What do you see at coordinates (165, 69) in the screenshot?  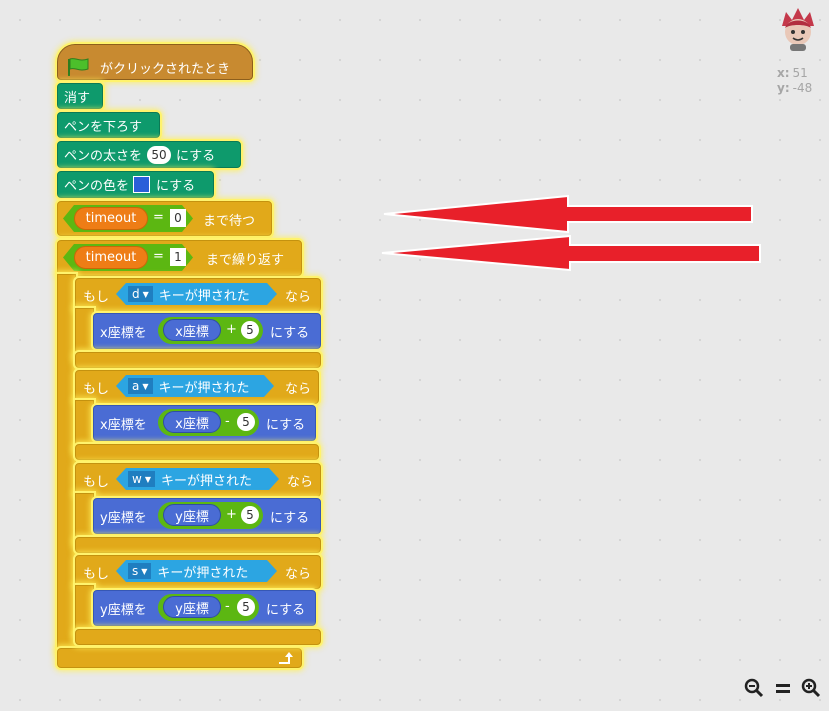 I see `hat-label: がクリックされたとき` at bounding box center [165, 69].